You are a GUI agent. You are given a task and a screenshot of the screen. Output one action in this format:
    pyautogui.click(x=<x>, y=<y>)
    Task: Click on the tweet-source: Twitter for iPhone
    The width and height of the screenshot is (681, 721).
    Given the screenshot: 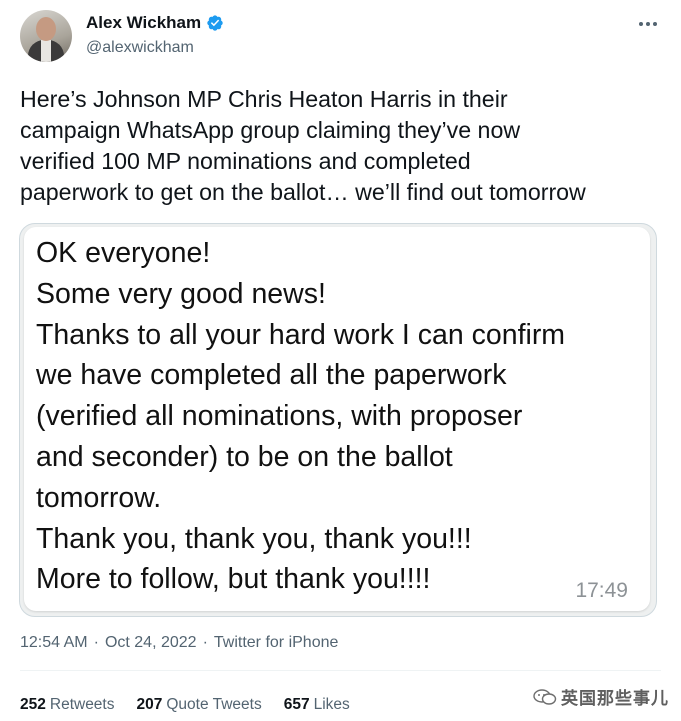 What is the action you would take?
    pyautogui.click(x=276, y=643)
    